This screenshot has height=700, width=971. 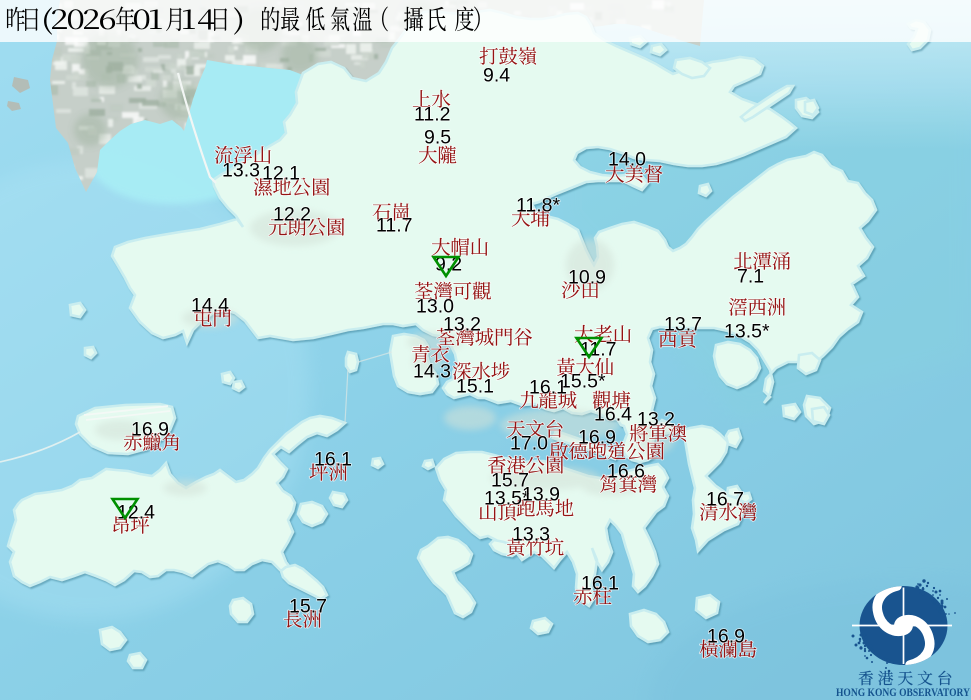 I want to click on svg-text: 11.2, so click(x=432, y=115).